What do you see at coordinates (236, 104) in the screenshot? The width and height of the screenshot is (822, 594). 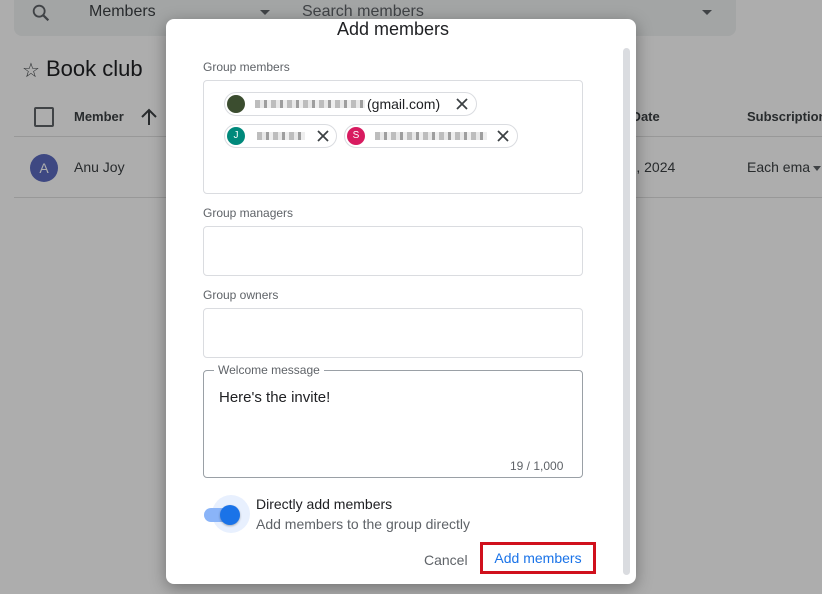 I see `chip-avatar` at bounding box center [236, 104].